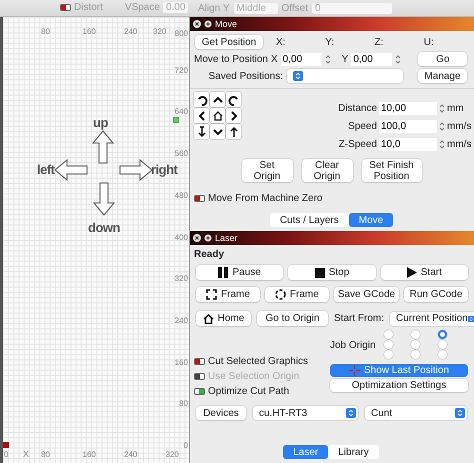  What do you see at coordinates (305, 452) in the screenshot?
I see `panel-tab: Laser` at bounding box center [305, 452].